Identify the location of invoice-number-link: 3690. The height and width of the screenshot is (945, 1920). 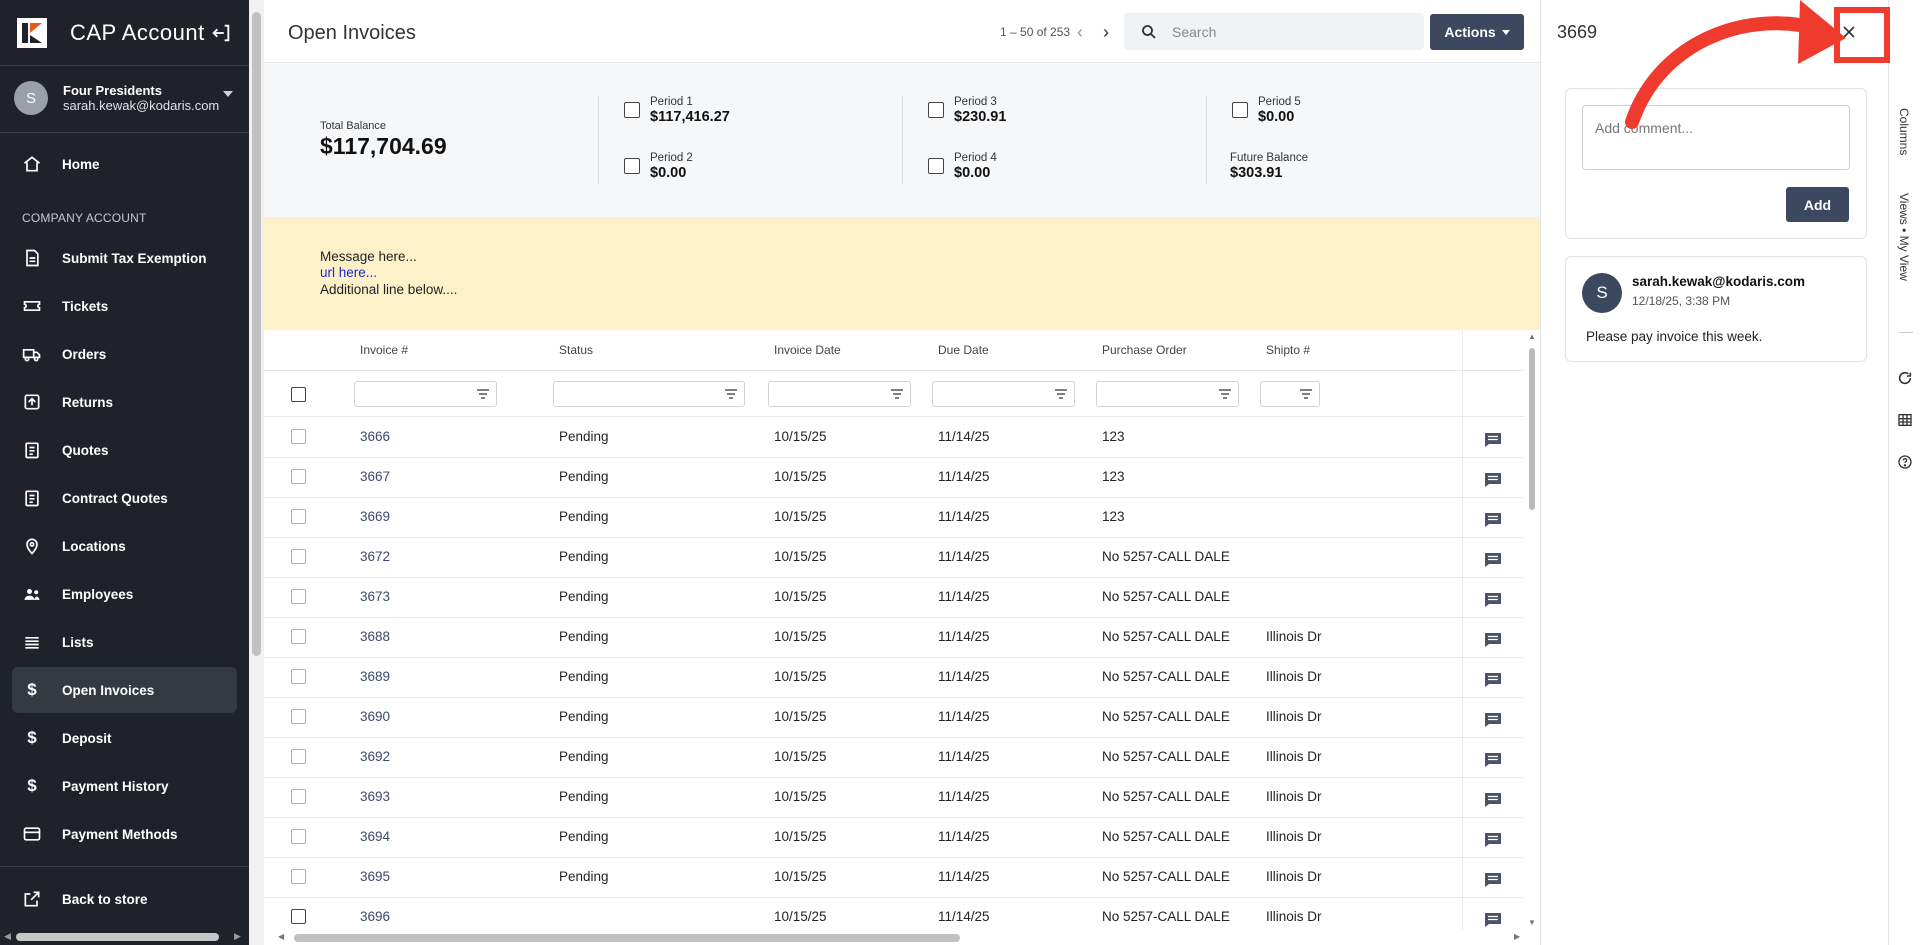
(375, 716).